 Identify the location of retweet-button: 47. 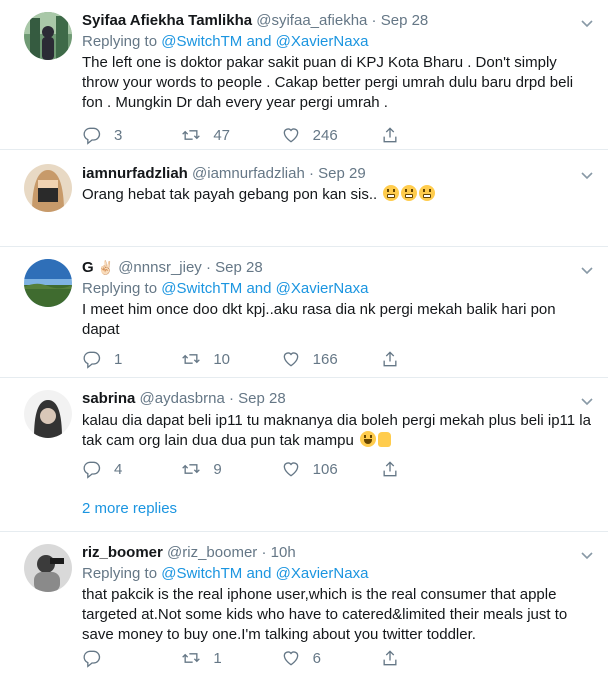
(230, 135).